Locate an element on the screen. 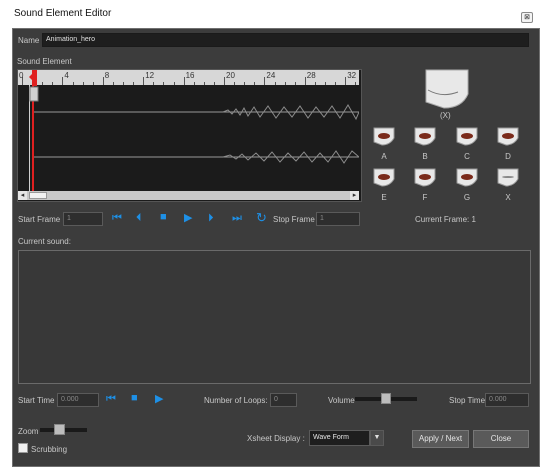  mouth-shape-b is located at coordinates (425, 137).